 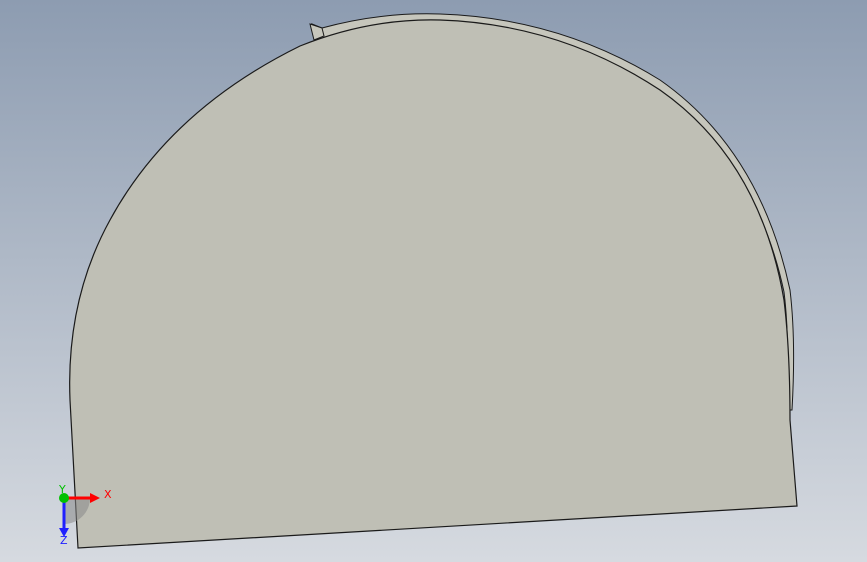 I want to click on x-axis-label: X, so click(x=108, y=494).